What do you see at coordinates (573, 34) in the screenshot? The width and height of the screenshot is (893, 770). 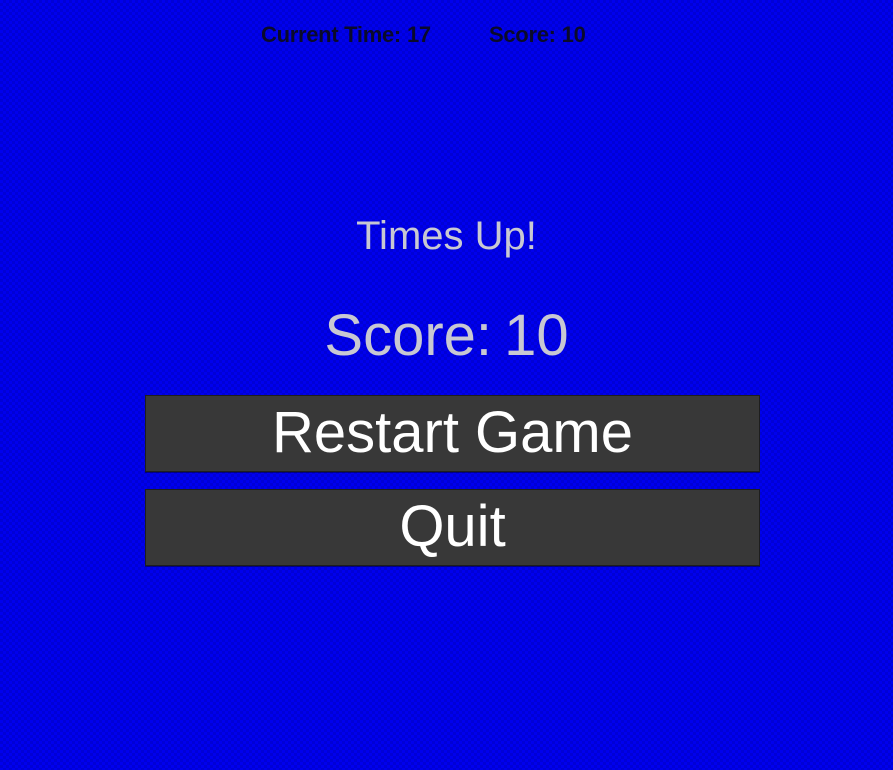 I see `hud-score-value: 10` at bounding box center [573, 34].